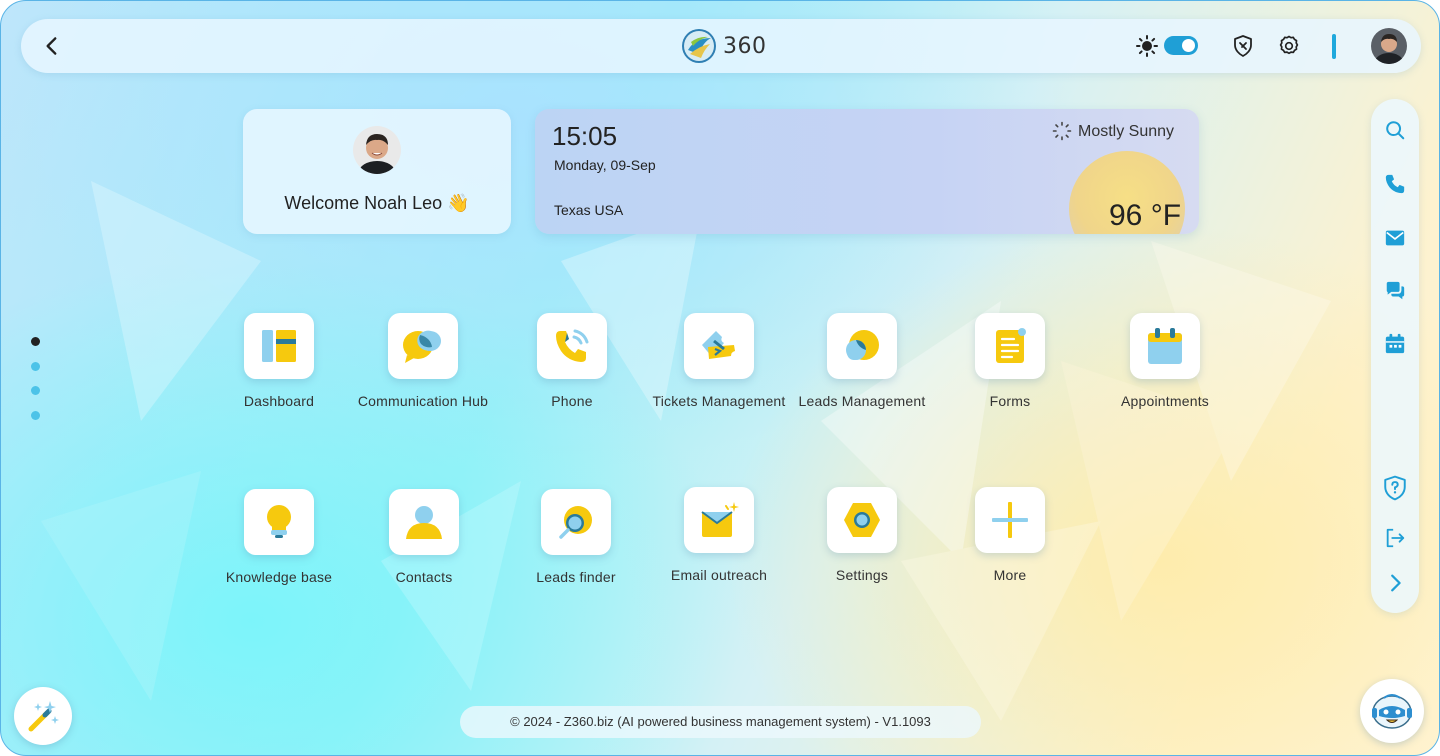 This screenshot has width=1440, height=756. I want to click on app-label: Contacts, so click(424, 577).